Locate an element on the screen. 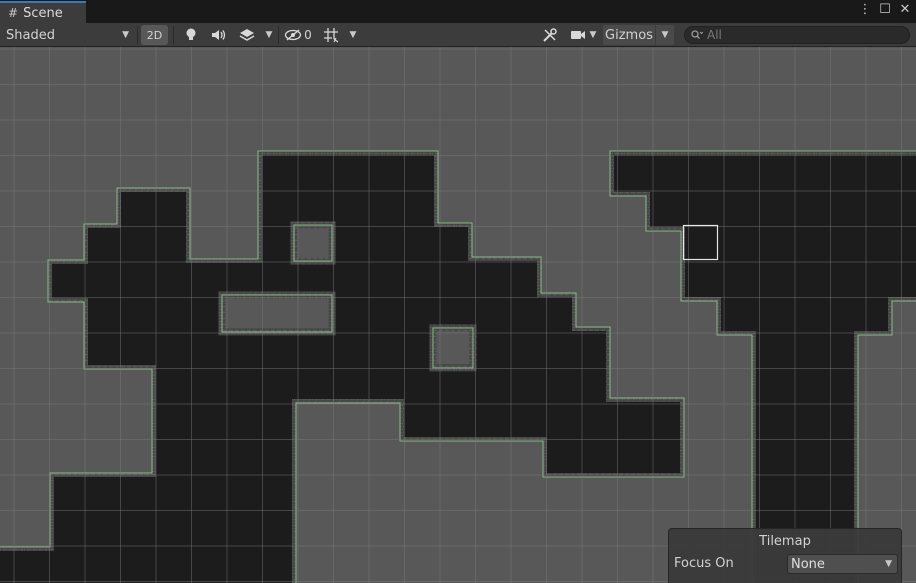 The height and width of the screenshot is (583, 916). wrench-cross-icon is located at coordinates (550, 35).